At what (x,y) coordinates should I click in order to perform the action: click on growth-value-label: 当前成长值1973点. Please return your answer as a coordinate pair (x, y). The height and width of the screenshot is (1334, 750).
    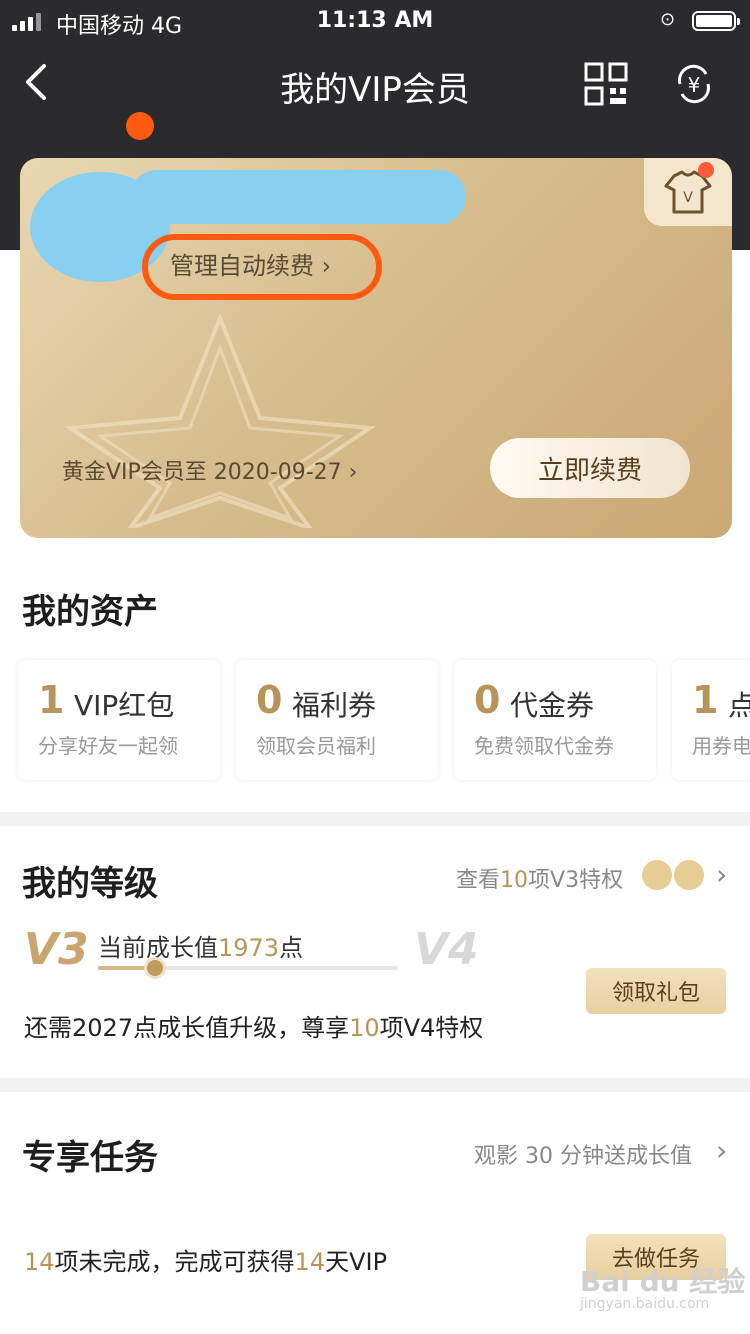
    Looking at the image, I should click on (200, 945).